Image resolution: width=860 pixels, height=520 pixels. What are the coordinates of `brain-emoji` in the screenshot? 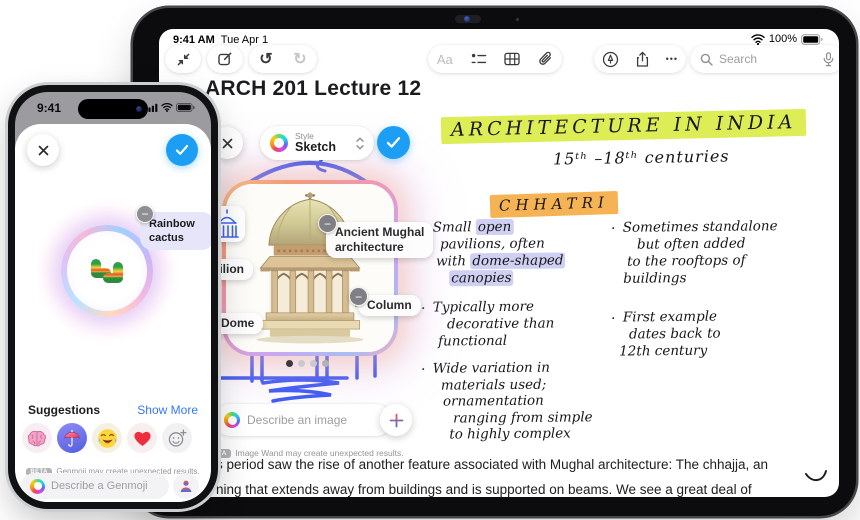 It's located at (36, 438).